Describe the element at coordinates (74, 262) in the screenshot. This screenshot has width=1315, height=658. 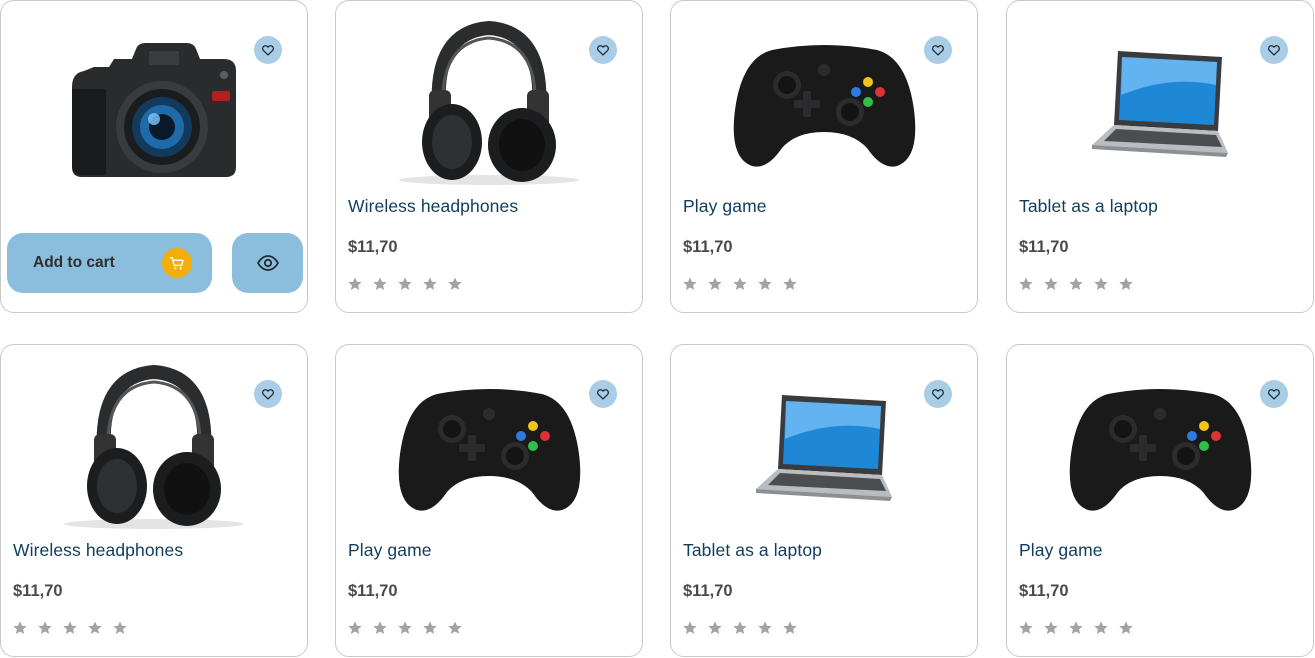
I see `add-to-cart-label: Add to cart` at that location.